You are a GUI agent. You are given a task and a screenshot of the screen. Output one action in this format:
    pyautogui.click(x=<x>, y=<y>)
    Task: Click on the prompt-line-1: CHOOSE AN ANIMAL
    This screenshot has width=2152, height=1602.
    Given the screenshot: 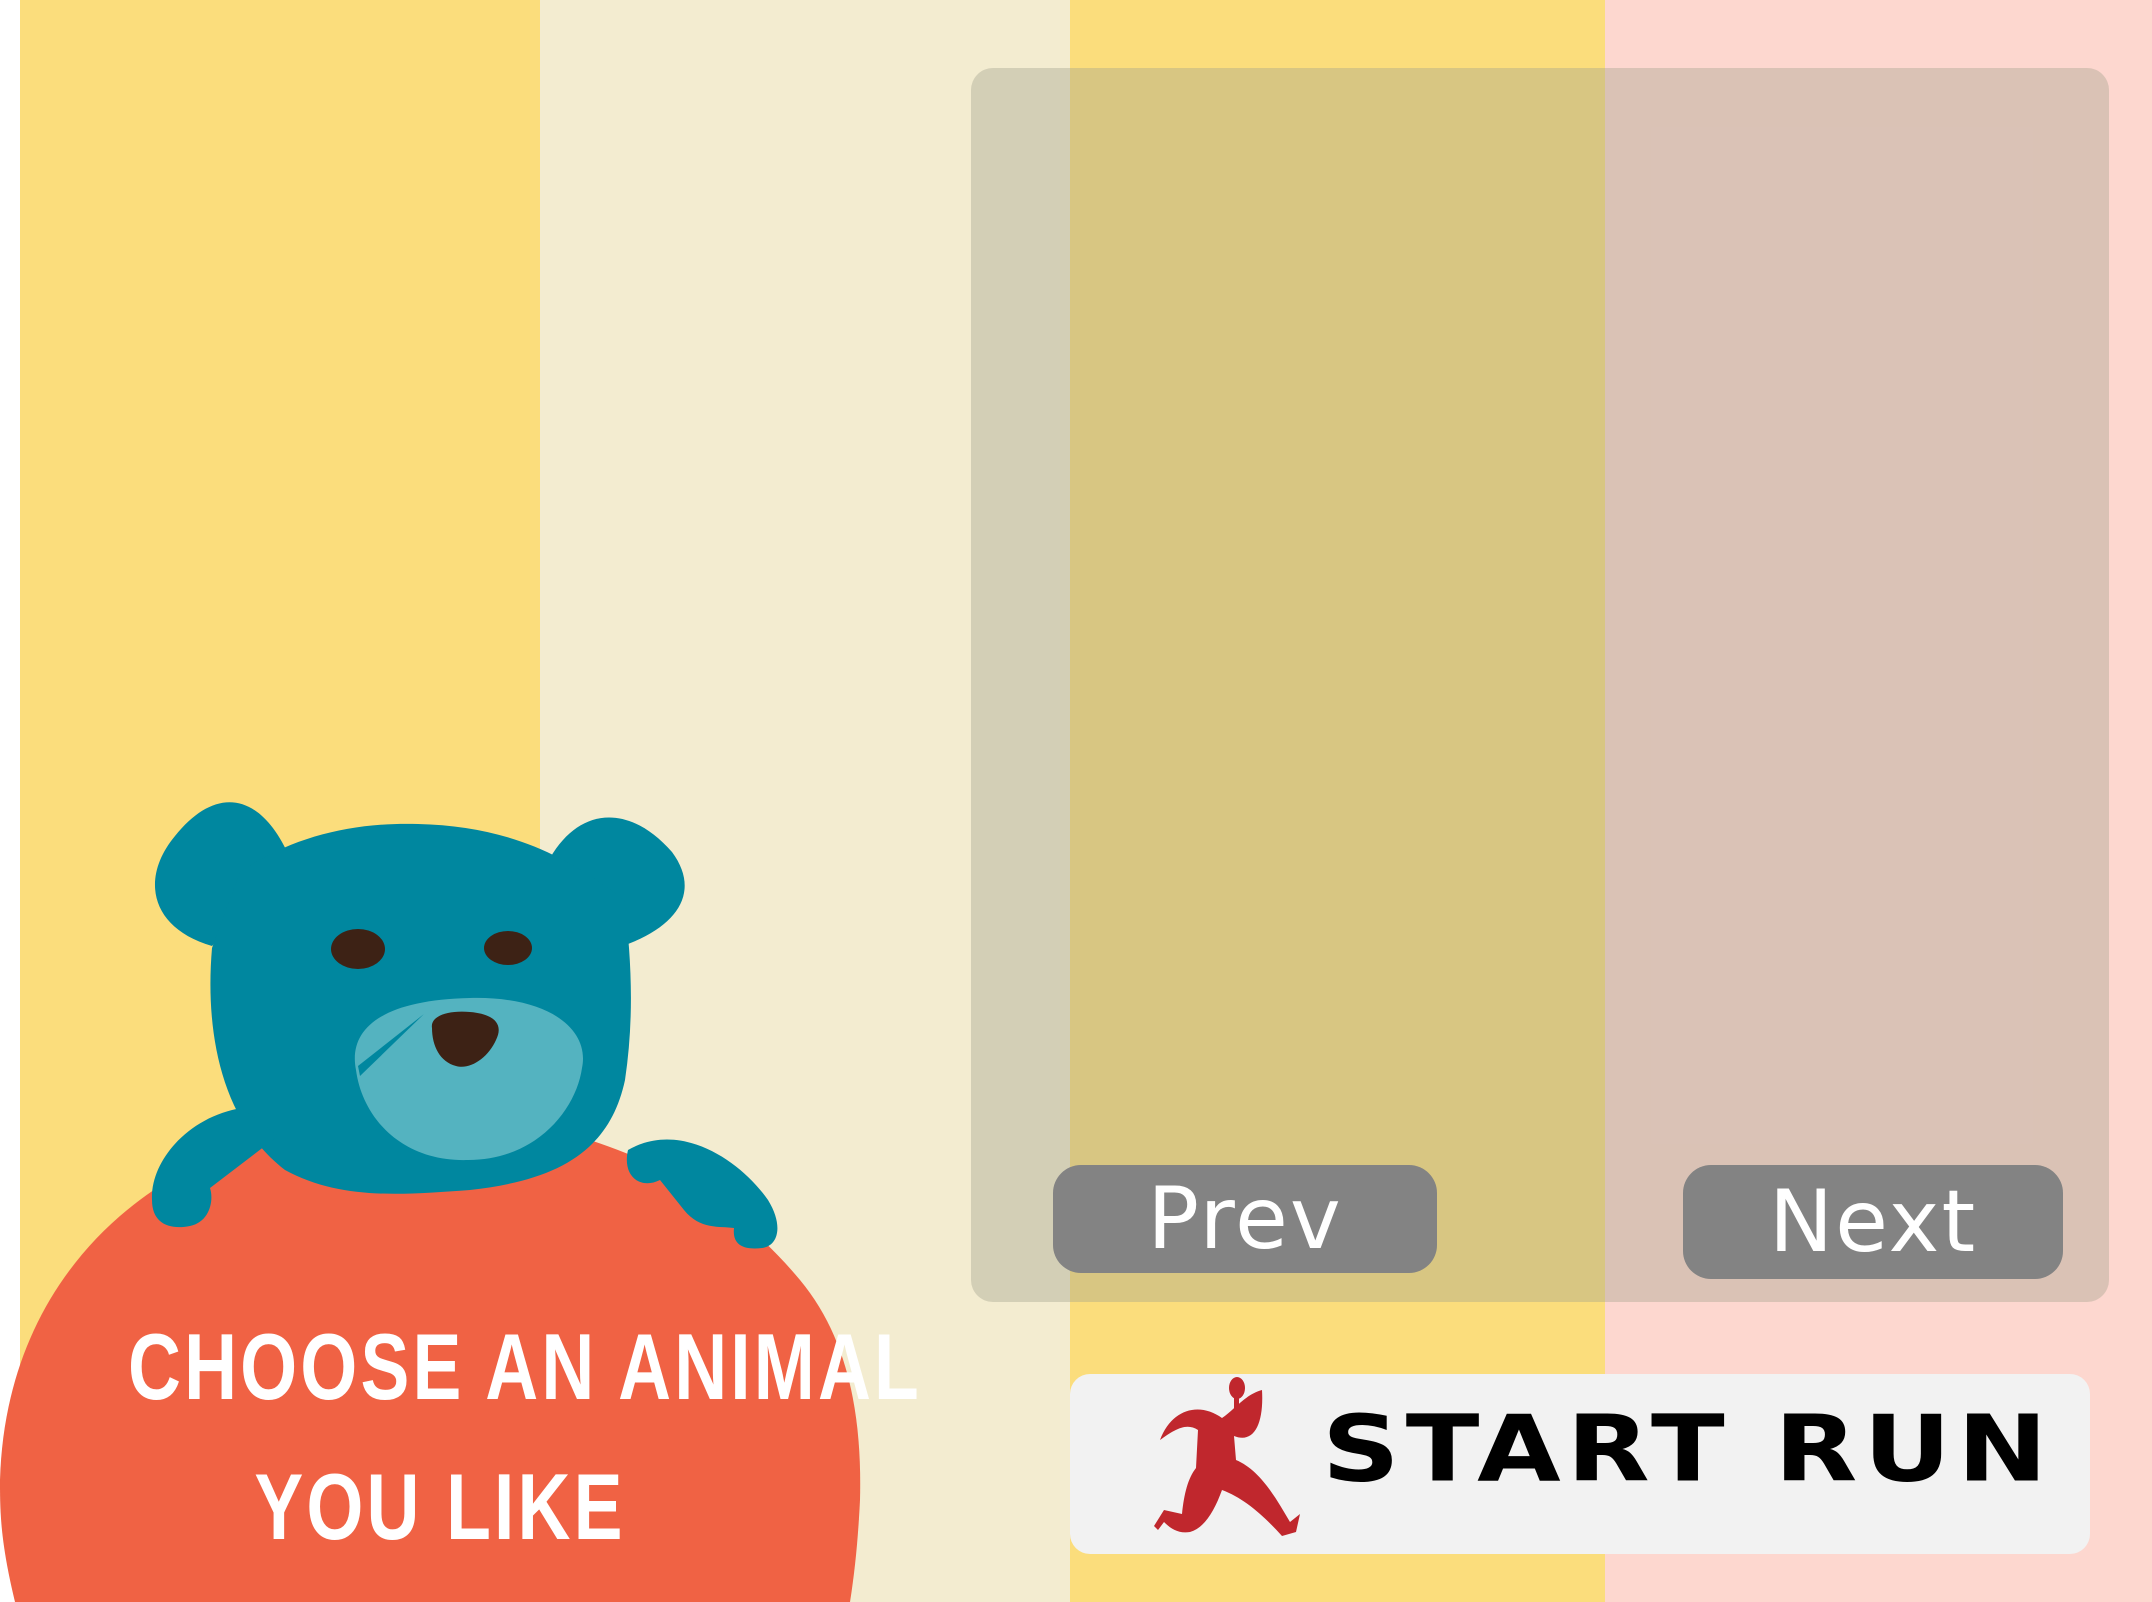 What is the action you would take?
    pyautogui.click(x=525, y=1366)
    